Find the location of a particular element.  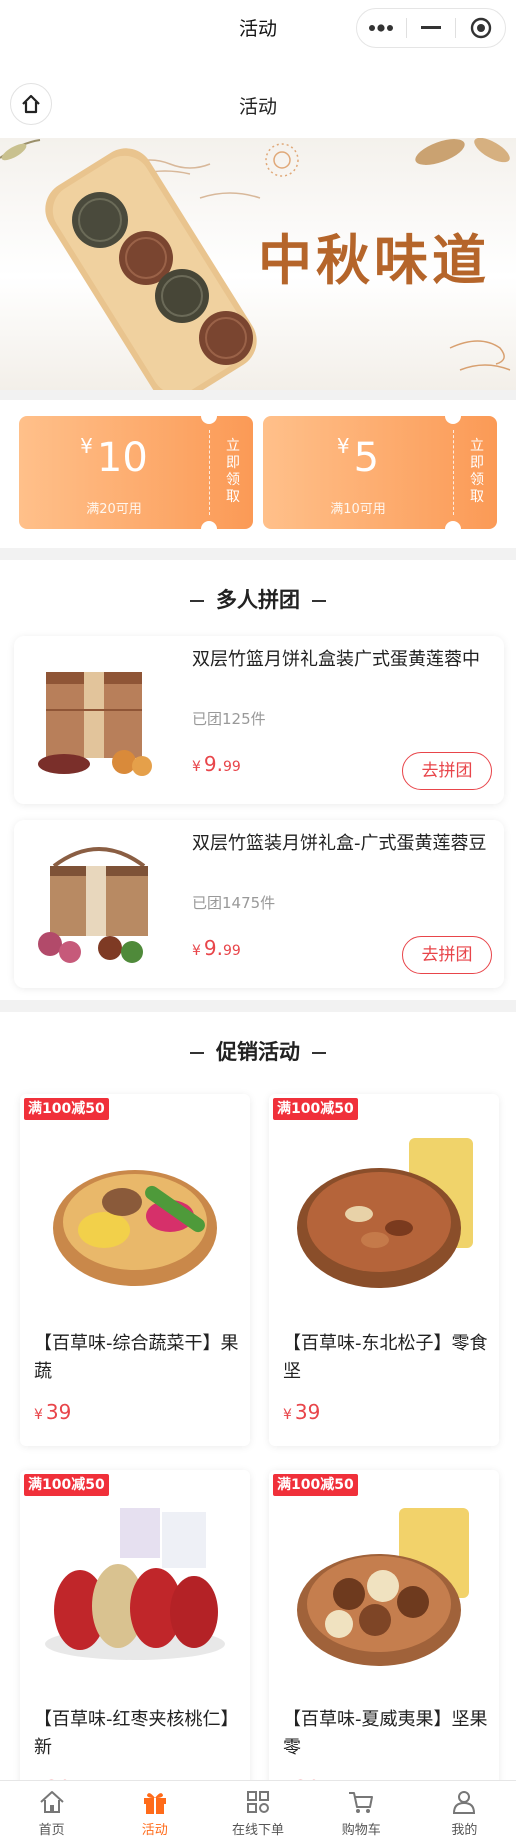

product-name: 【百草味-综合蔬菜干】果蔬 is located at coordinates (136, 1357).